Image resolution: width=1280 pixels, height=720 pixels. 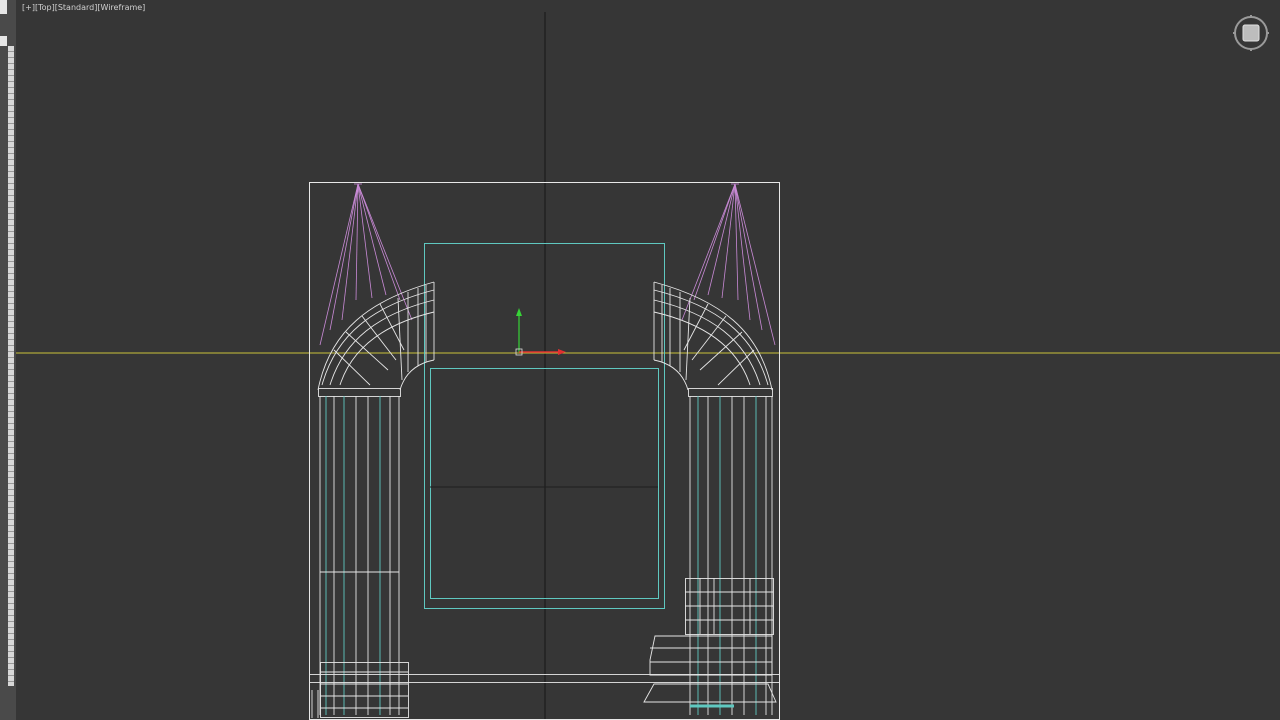 What do you see at coordinates (1251, 33) in the screenshot?
I see `viewcube-icon` at bounding box center [1251, 33].